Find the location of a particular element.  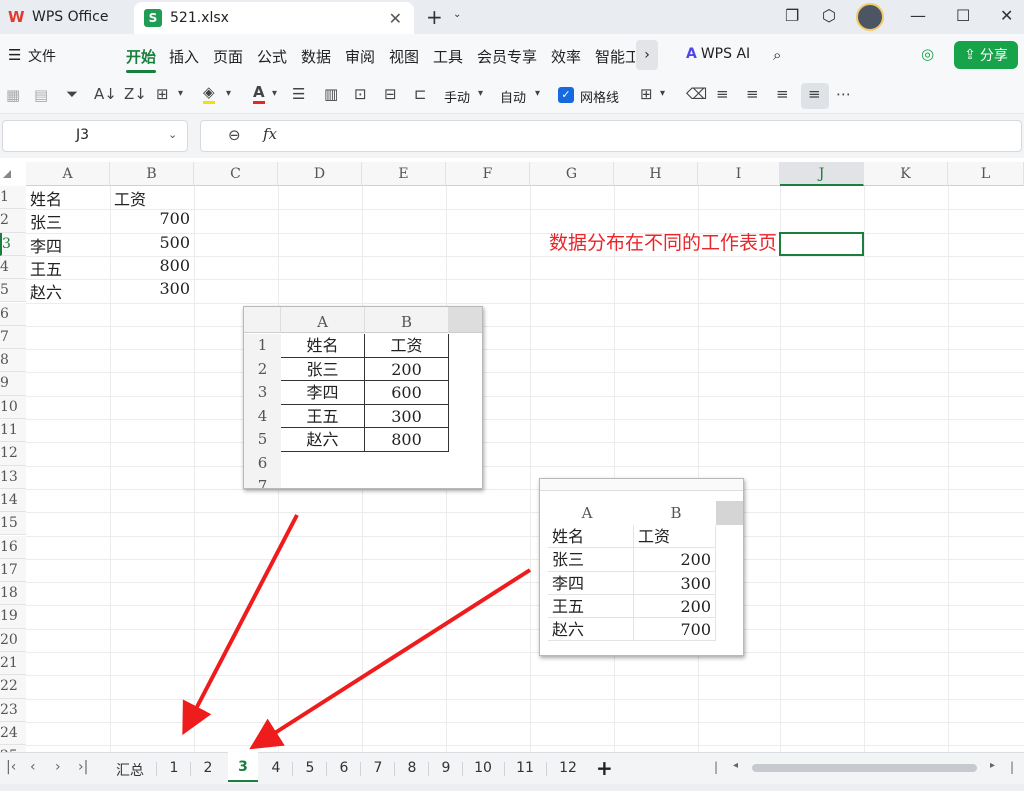

wps-ai-button: A WPS AI is located at coordinates (718, 54).